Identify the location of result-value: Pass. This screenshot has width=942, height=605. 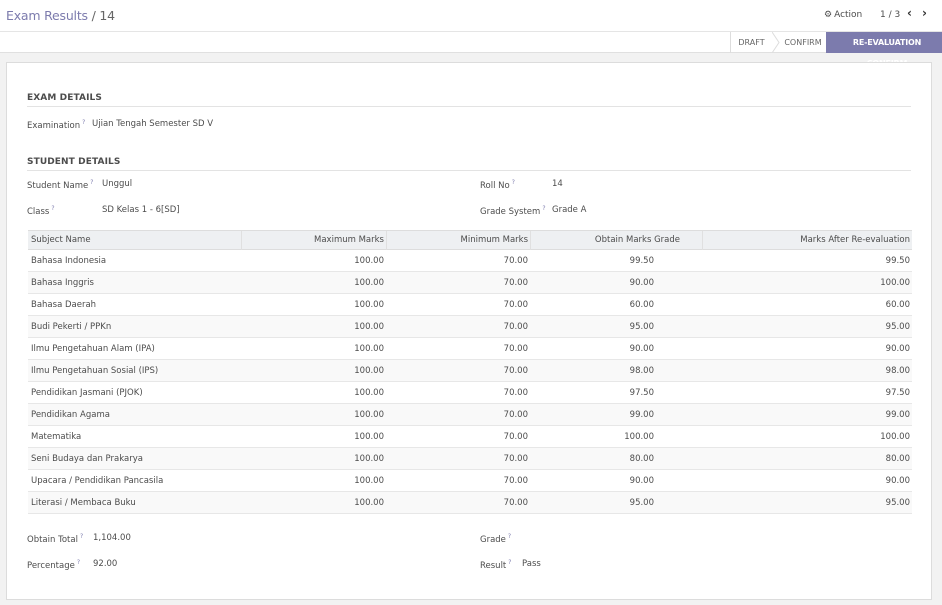
(531, 564).